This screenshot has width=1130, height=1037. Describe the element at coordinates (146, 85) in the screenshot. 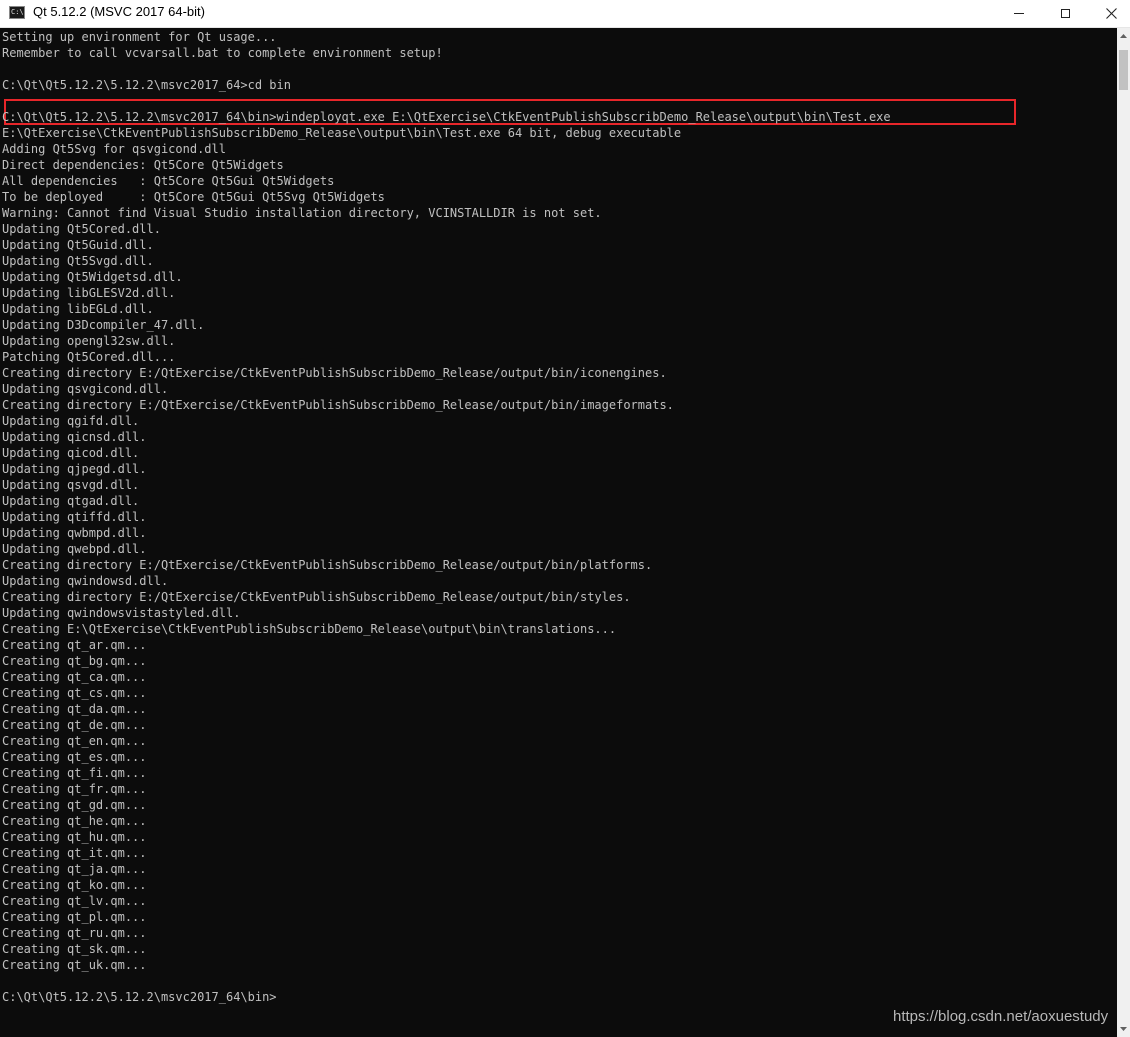

I see `console-line: C:\Qt\Qt5.12.2\5.12.2\msvc2017_64>cd bin` at that location.